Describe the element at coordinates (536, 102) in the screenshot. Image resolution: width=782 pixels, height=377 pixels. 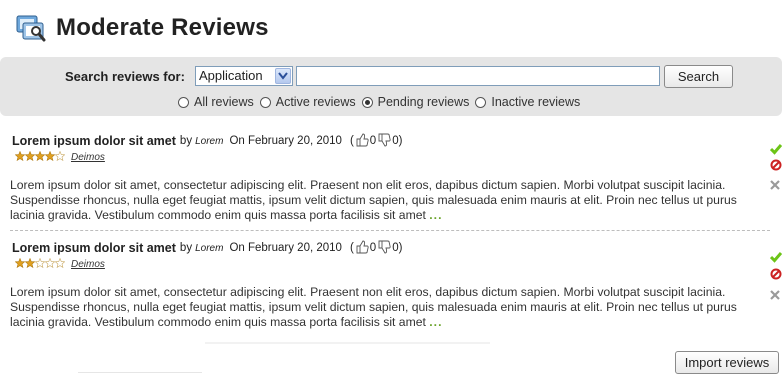
I see `filter-label: Inactive reviews` at that location.